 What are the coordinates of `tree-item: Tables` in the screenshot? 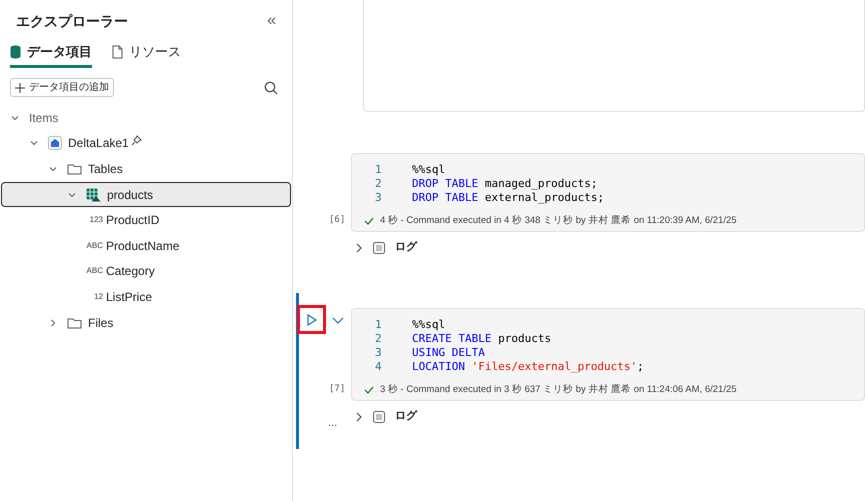 It's located at (146, 169).